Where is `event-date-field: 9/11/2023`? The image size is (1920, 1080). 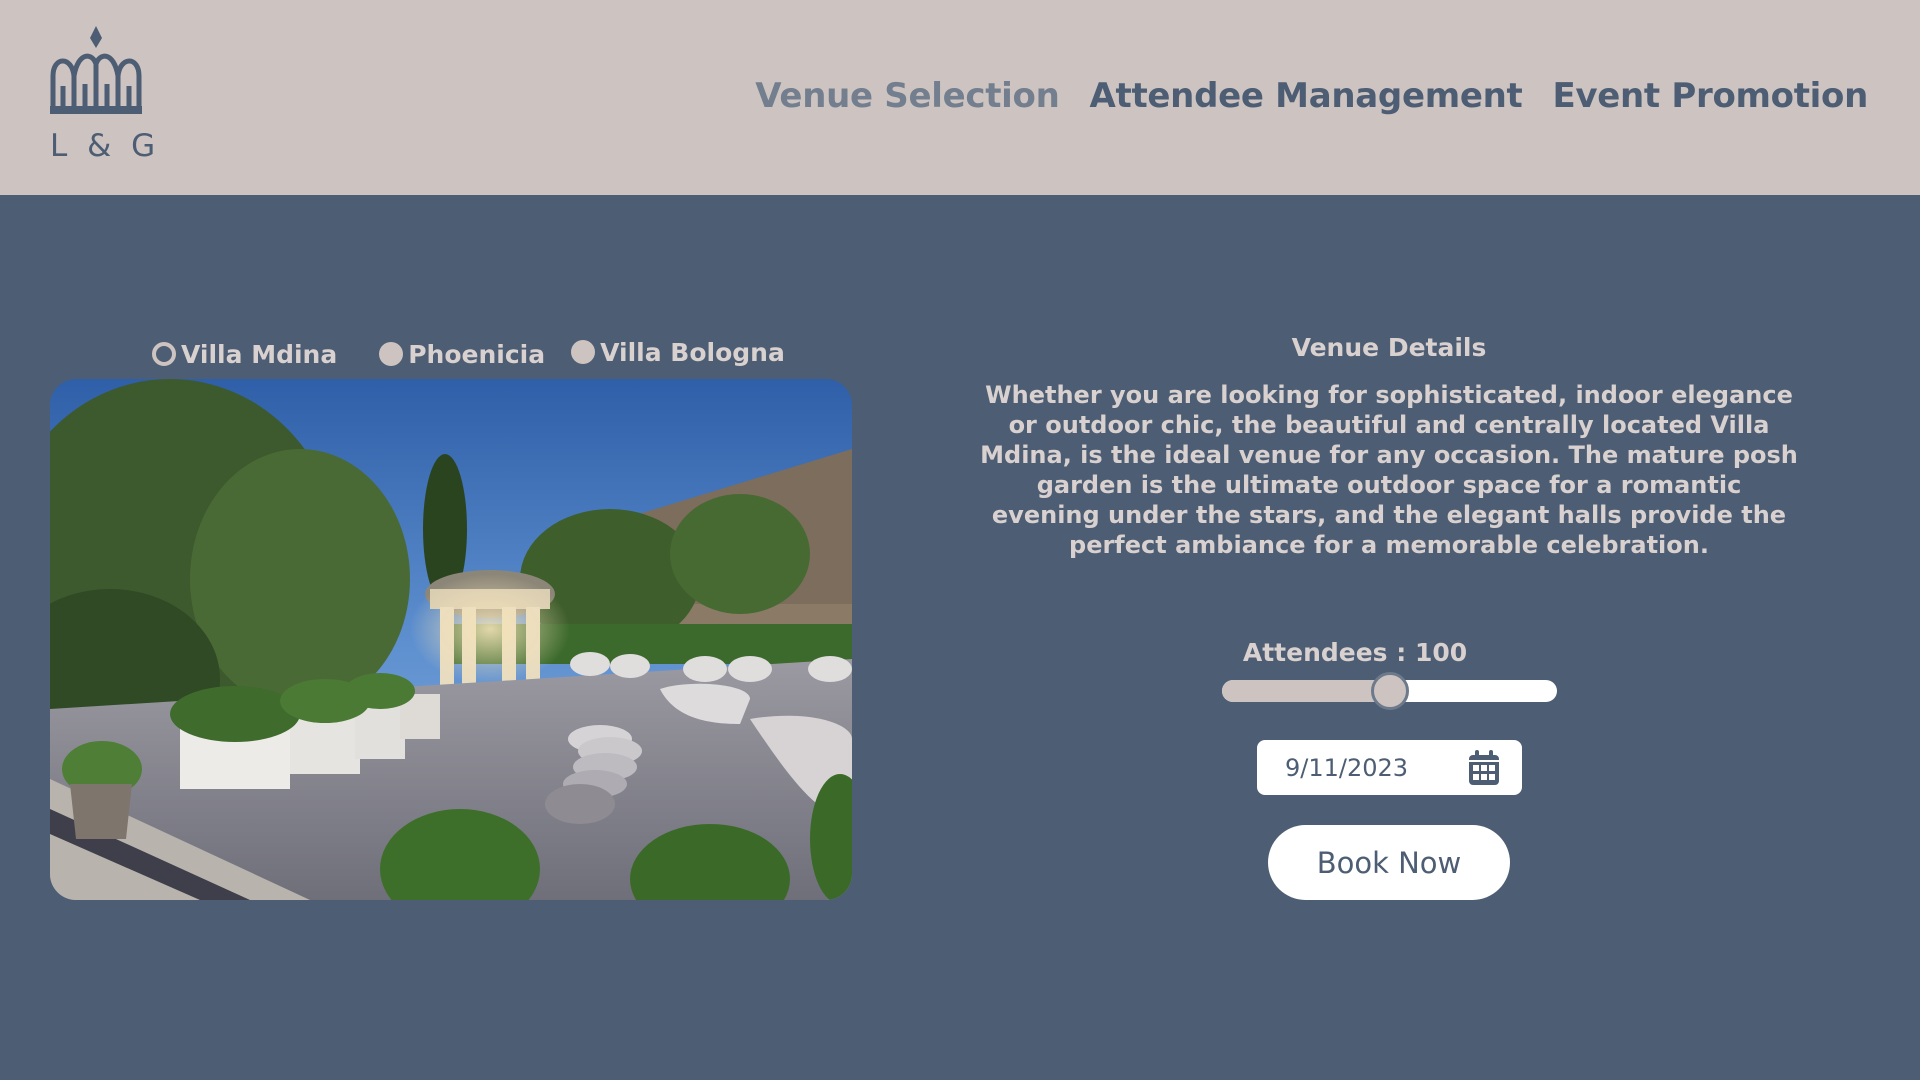
event-date-field: 9/11/2023 is located at coordinates (1389, 767).